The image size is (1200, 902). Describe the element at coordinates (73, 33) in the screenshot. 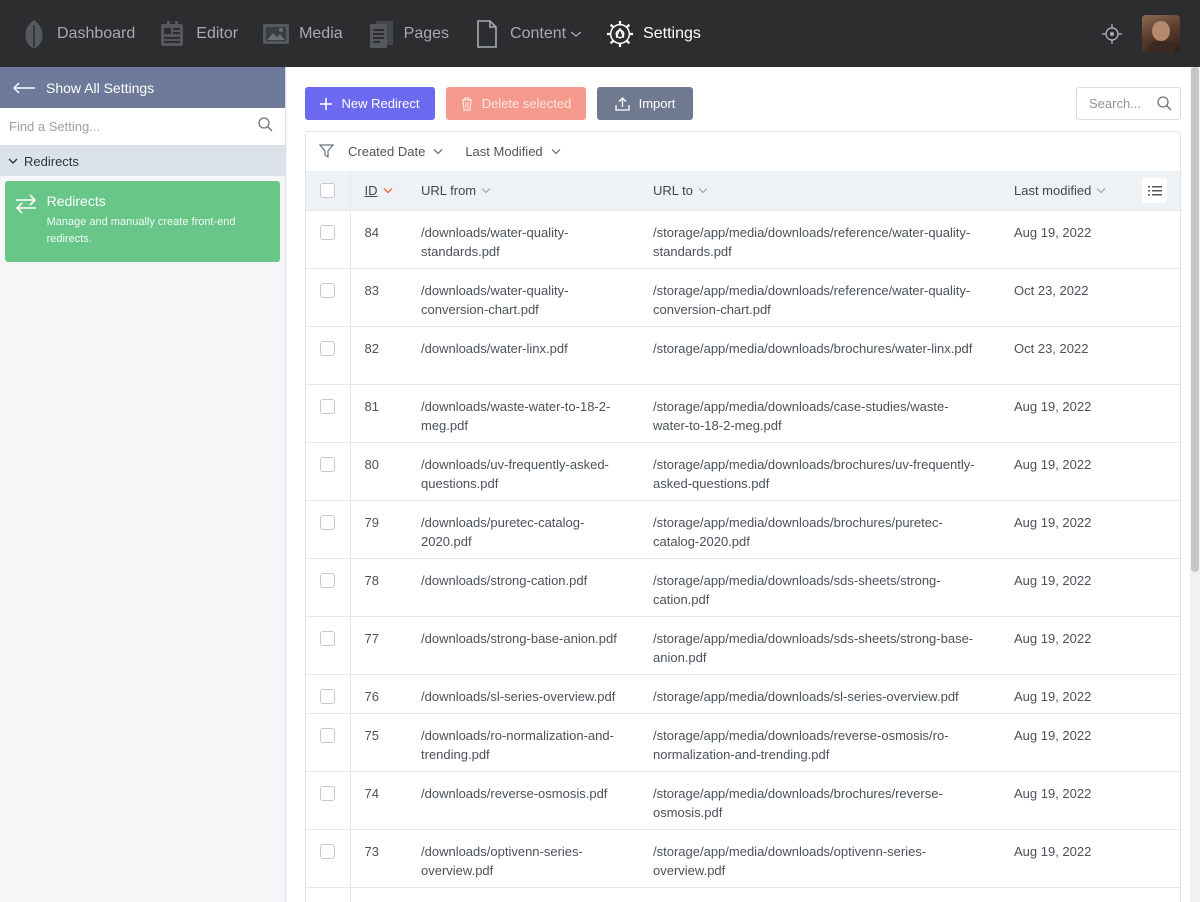

I see `nav-dashboard: Dashboard` at that location.